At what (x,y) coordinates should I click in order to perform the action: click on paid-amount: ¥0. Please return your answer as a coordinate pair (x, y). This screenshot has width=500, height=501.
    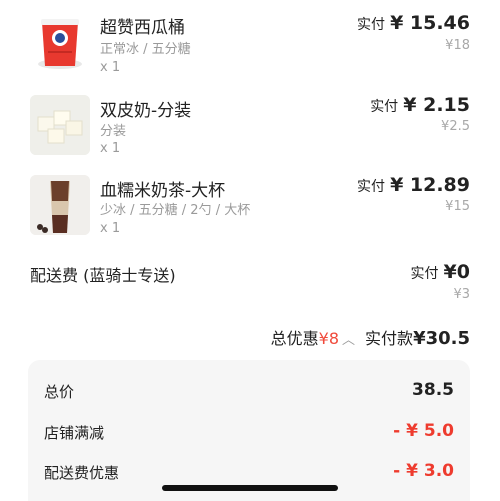
    Looking at the image, I should click on (456, 272).